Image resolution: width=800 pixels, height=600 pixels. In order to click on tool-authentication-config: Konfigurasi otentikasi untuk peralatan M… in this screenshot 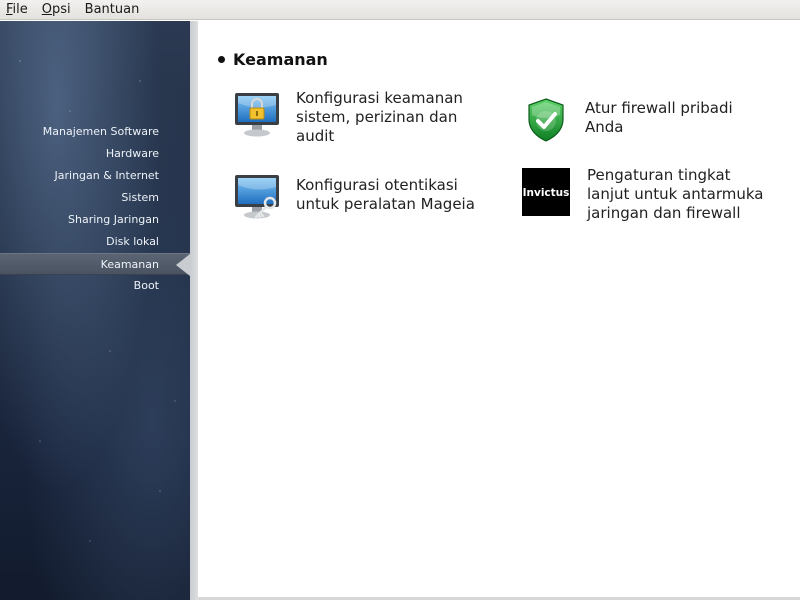, I will do `click(364, 196)`.